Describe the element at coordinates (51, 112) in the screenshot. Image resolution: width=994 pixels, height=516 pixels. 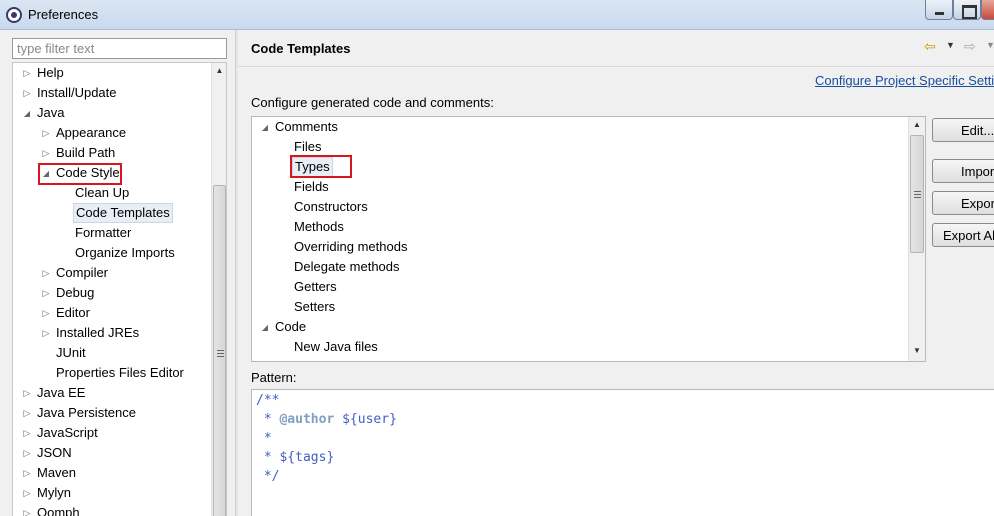
I see `preferences-tree-item-label: Java` at that location.